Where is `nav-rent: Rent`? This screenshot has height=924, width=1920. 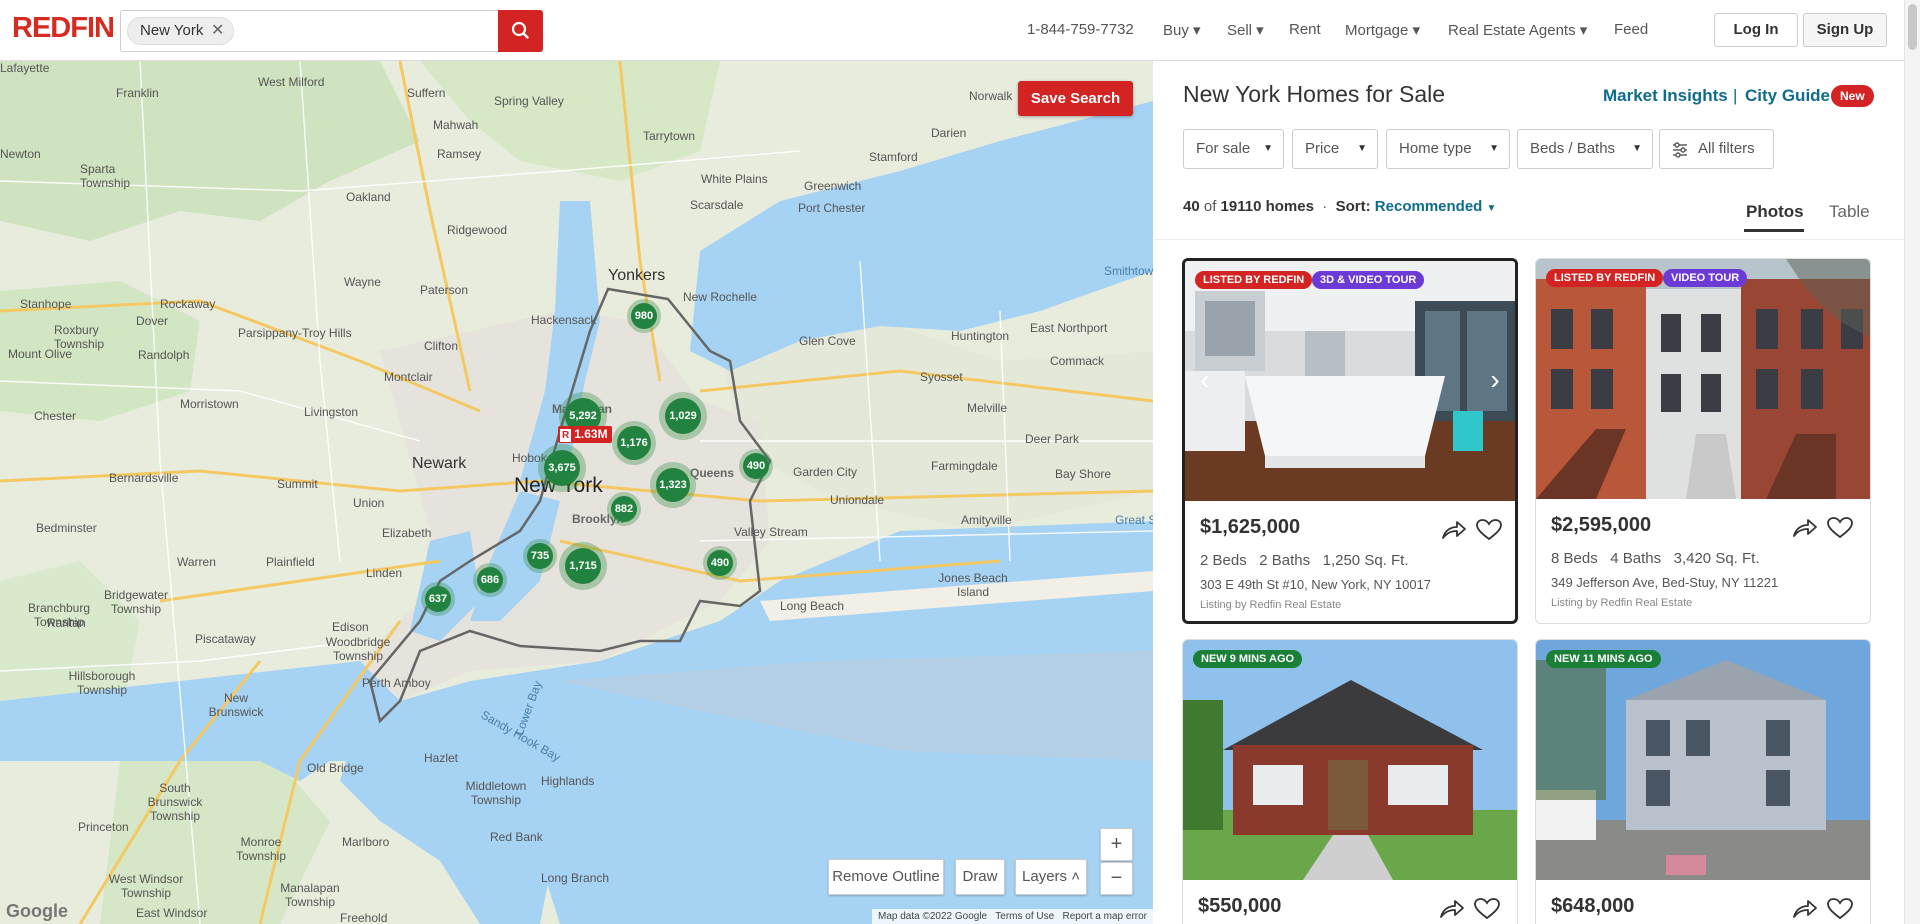 nav-rent: Rent is located at coordinates (1305, 29).